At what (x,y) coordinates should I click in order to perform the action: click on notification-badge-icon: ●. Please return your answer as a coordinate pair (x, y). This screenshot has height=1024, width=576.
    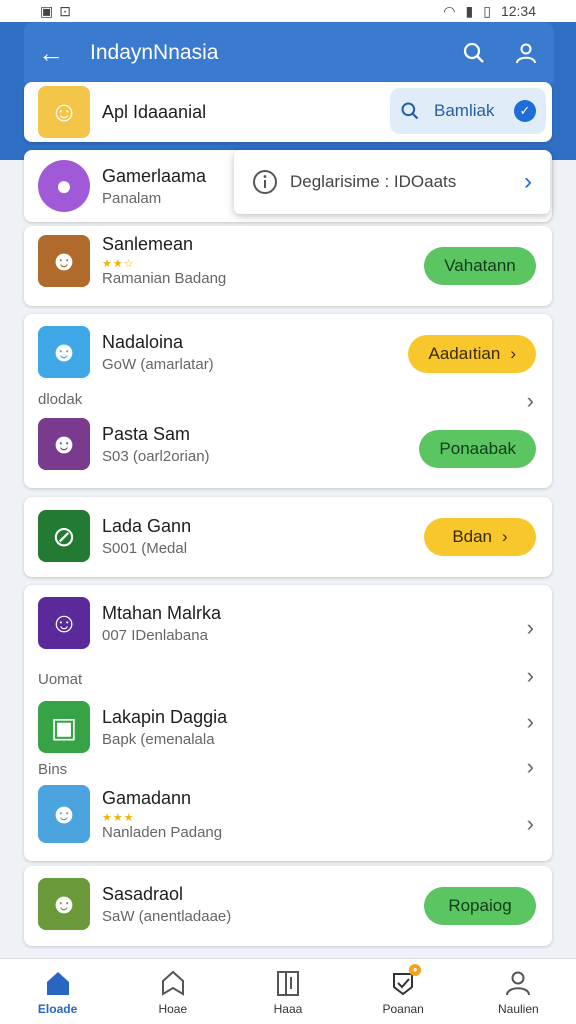
    Looking at the image, I should click on (415, 969).